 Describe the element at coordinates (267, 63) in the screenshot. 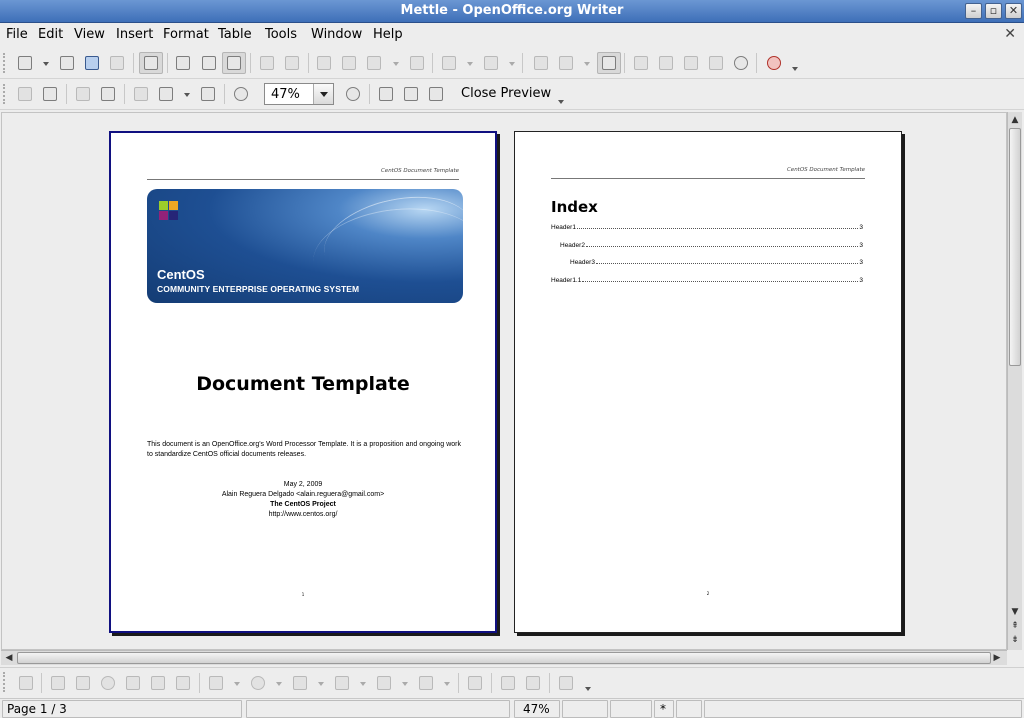

I see `spellcheck-icon` at that location.